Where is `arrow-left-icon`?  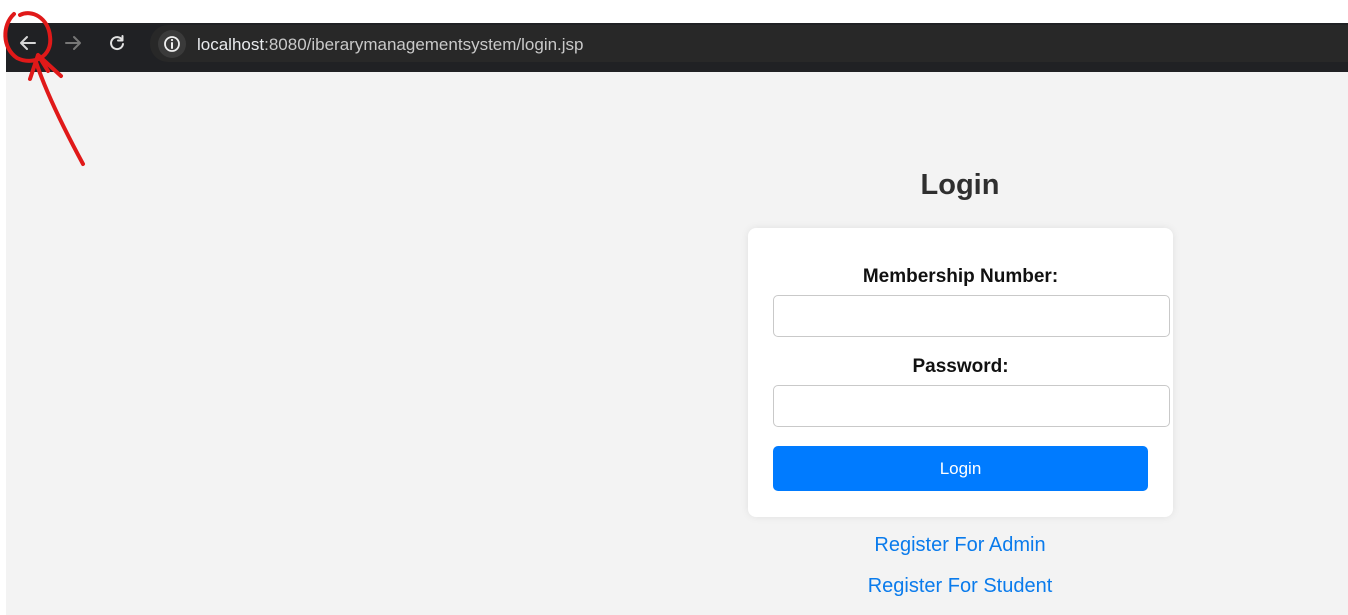 arrow-left-icon is located at coordinates (28, 43).